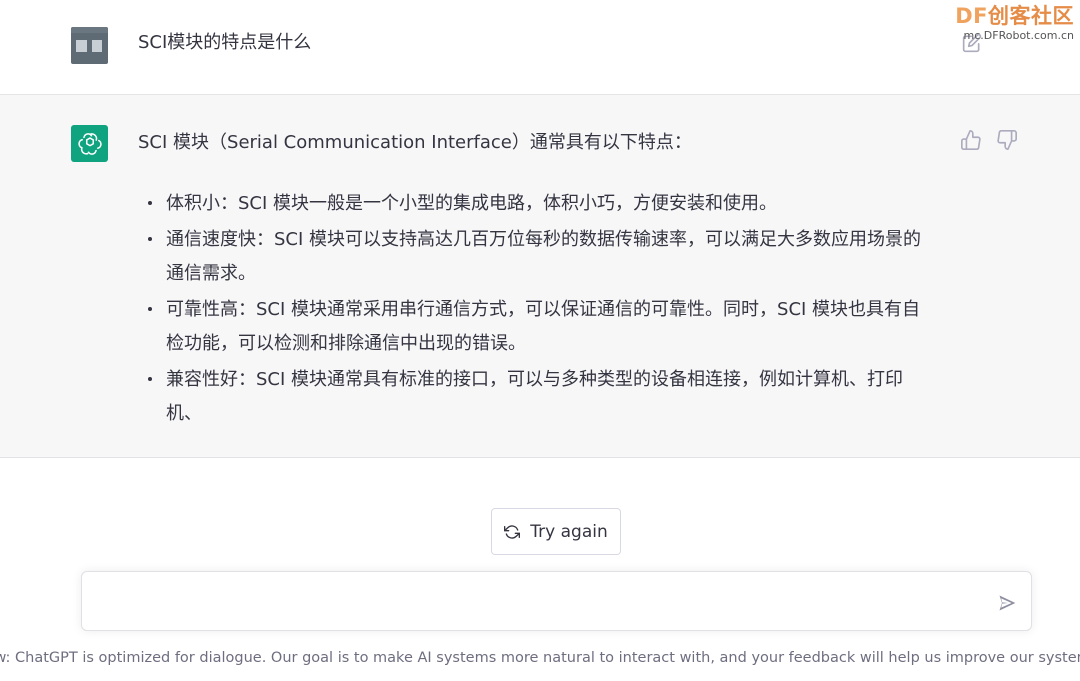 Image resolution: width=1080 pixels, height=681 pixels. I want to click on thumbs-up-icon, so click(971, 140).